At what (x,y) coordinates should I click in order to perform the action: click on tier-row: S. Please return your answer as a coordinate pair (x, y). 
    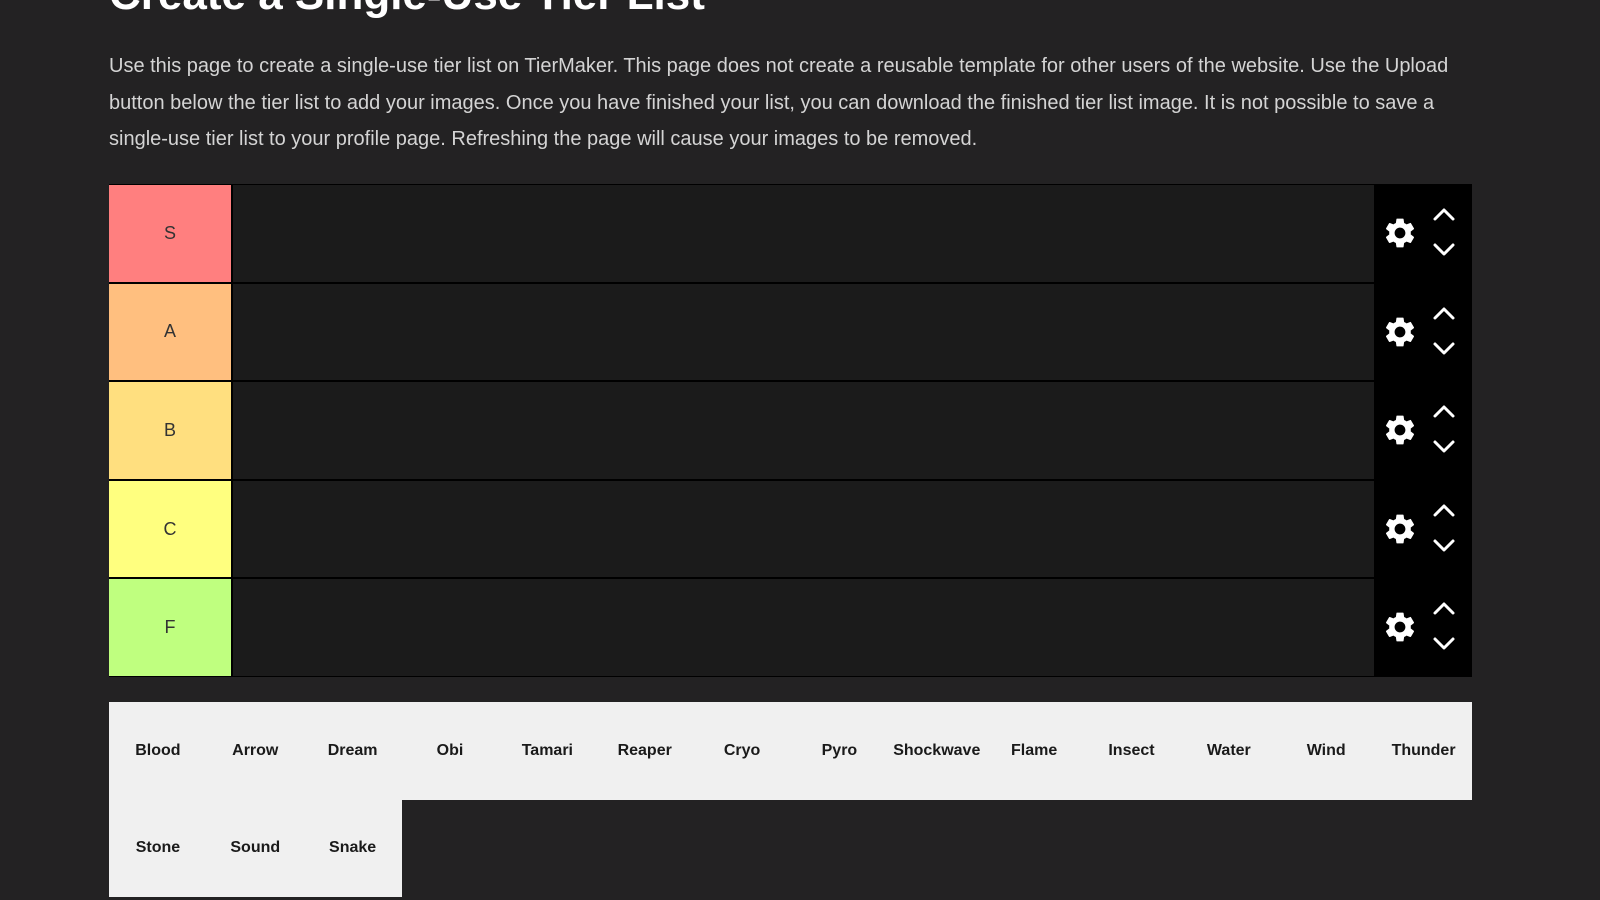
    Looking at the image, I should click on (790, 233).